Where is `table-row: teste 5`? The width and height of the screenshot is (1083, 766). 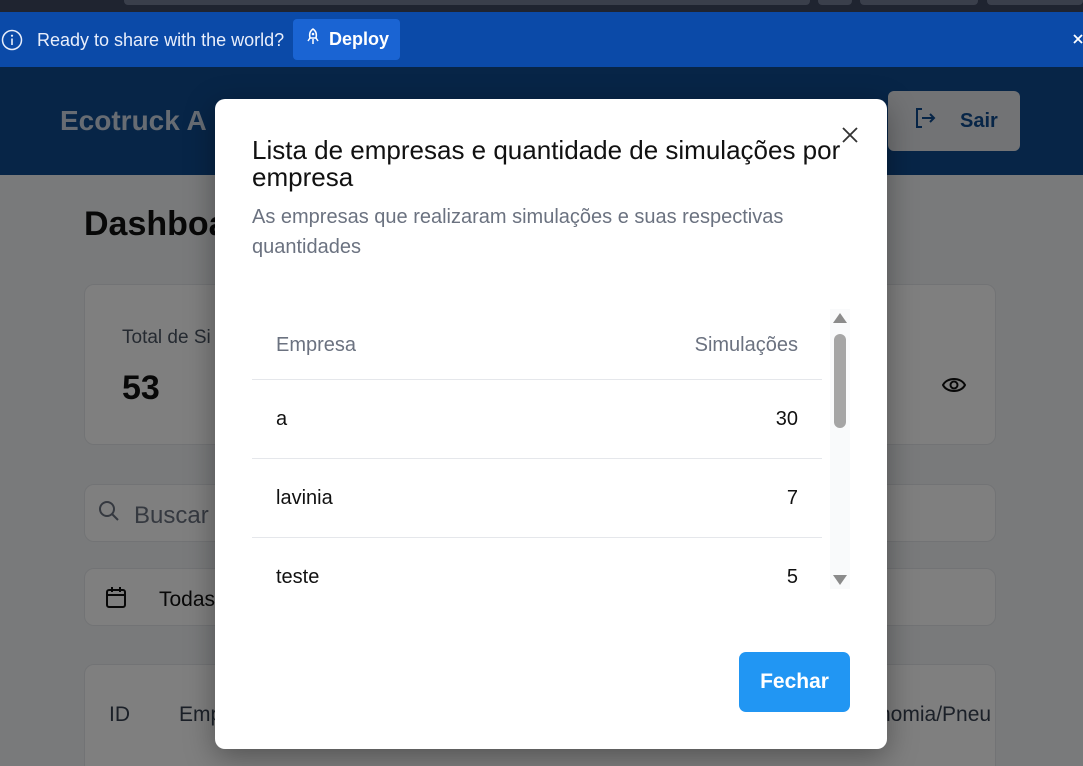
table-row: teste 5 is located at coordinates (537, 563).